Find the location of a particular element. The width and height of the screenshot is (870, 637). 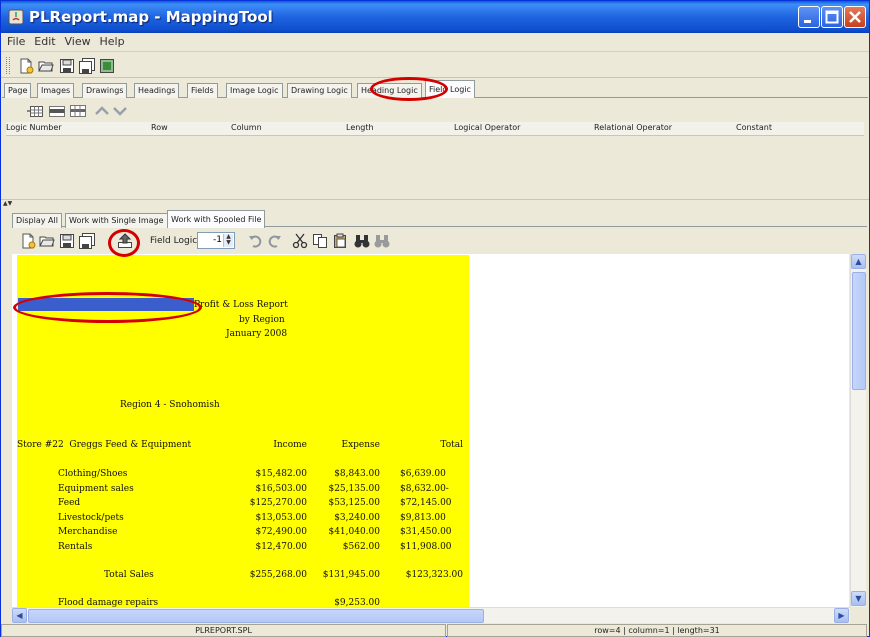

minimize-icon is located at coordinates (807, 21).